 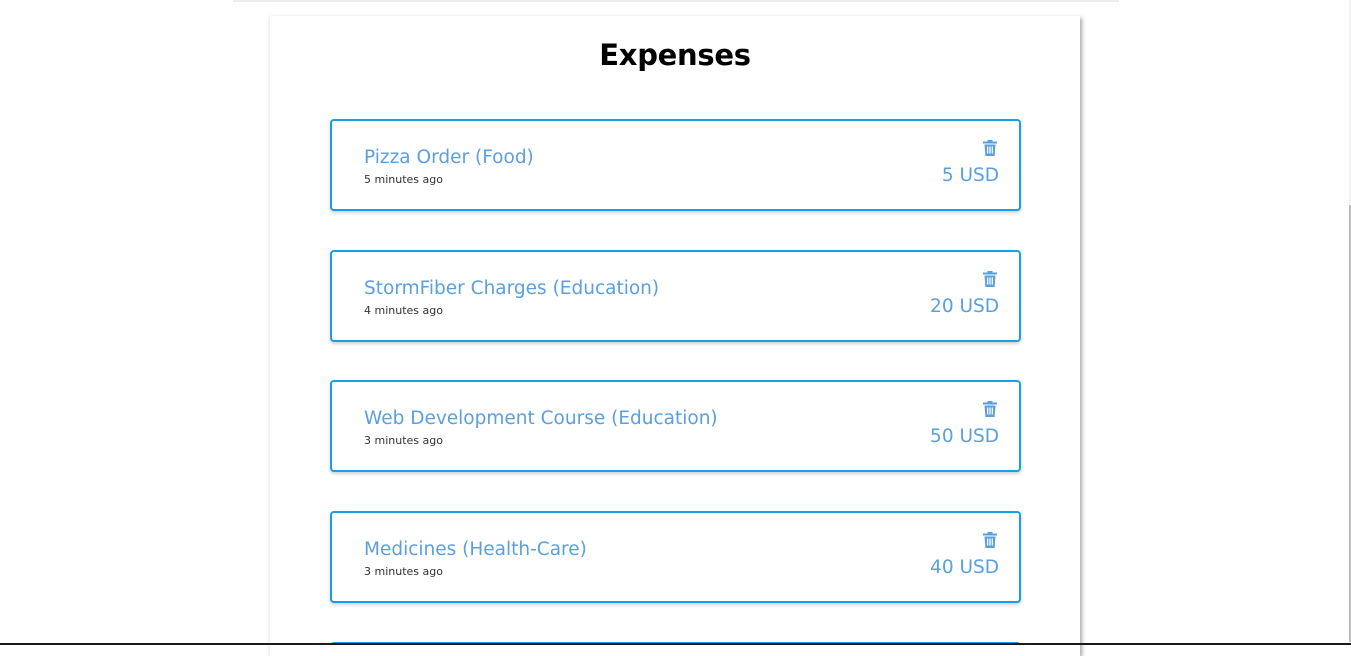 I want to click on page-title: Expenses, so click(x=675, y=55).